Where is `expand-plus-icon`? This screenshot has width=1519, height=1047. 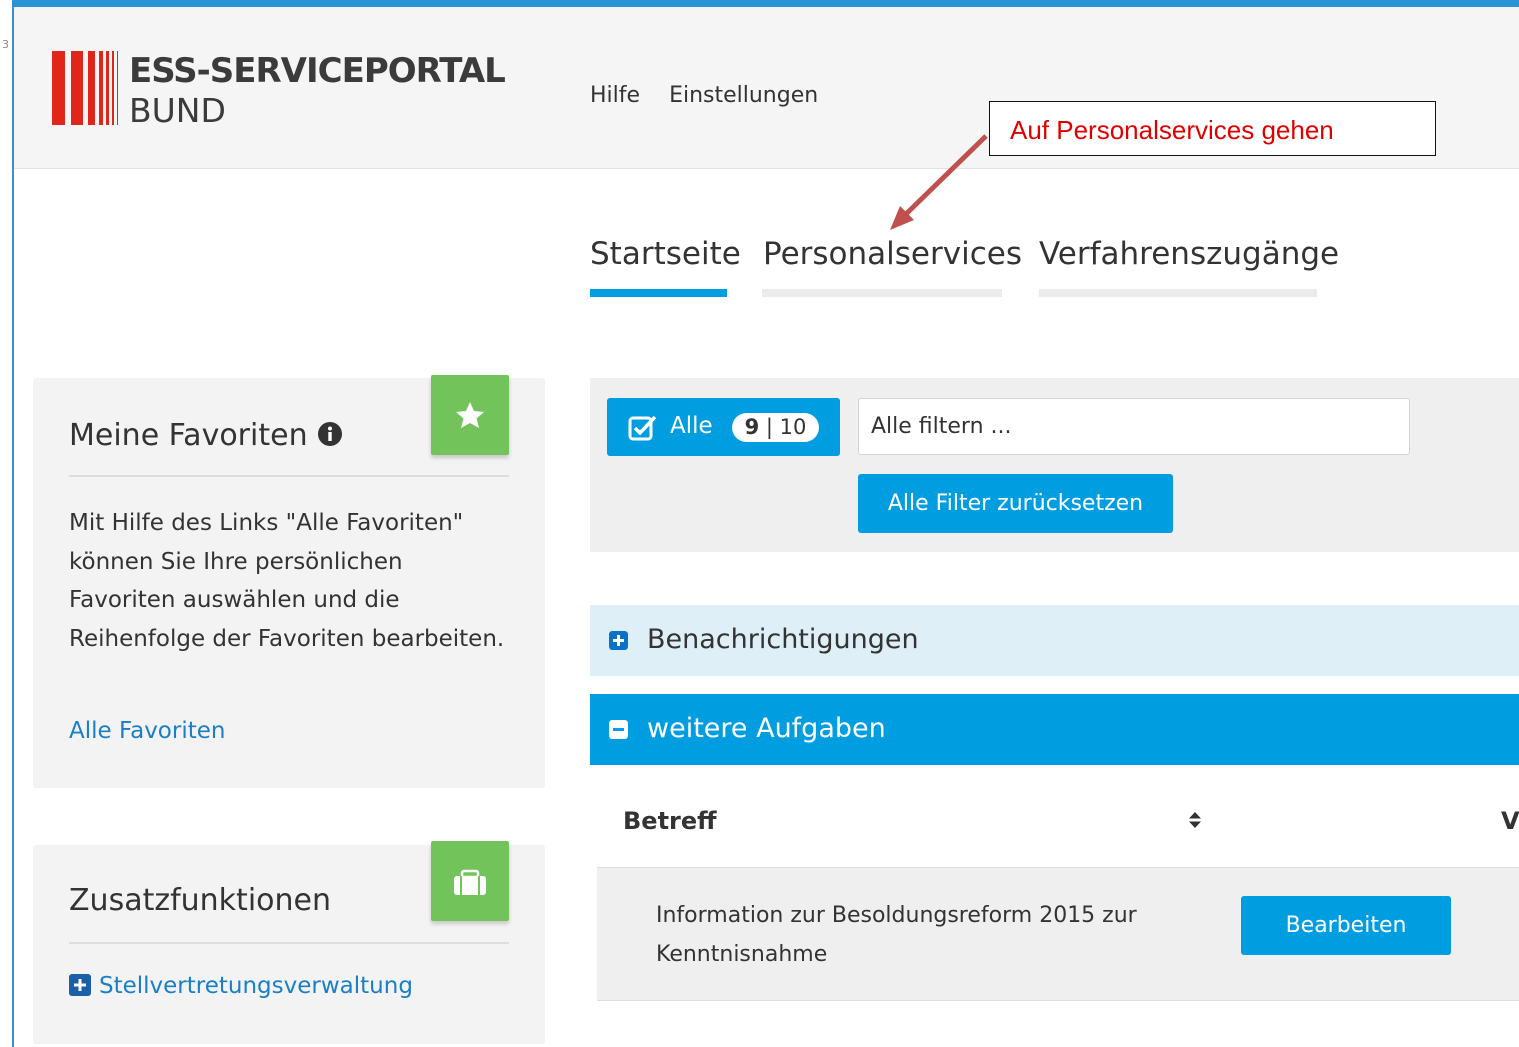
expand-plus-icon is located at coordinates (618, 640).